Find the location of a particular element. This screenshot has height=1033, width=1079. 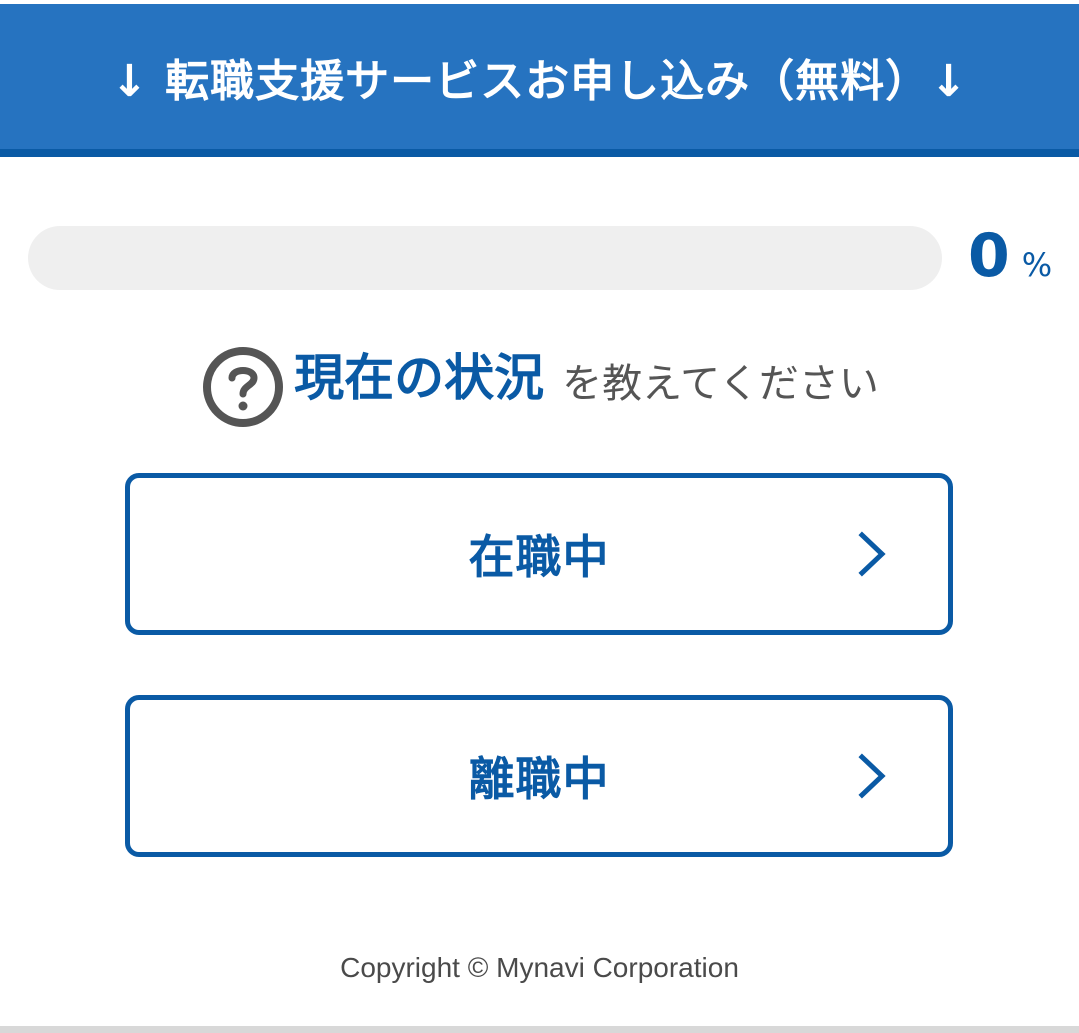

question-heading: 現在の状況 を教えてください is located at coordinates (539, 374).